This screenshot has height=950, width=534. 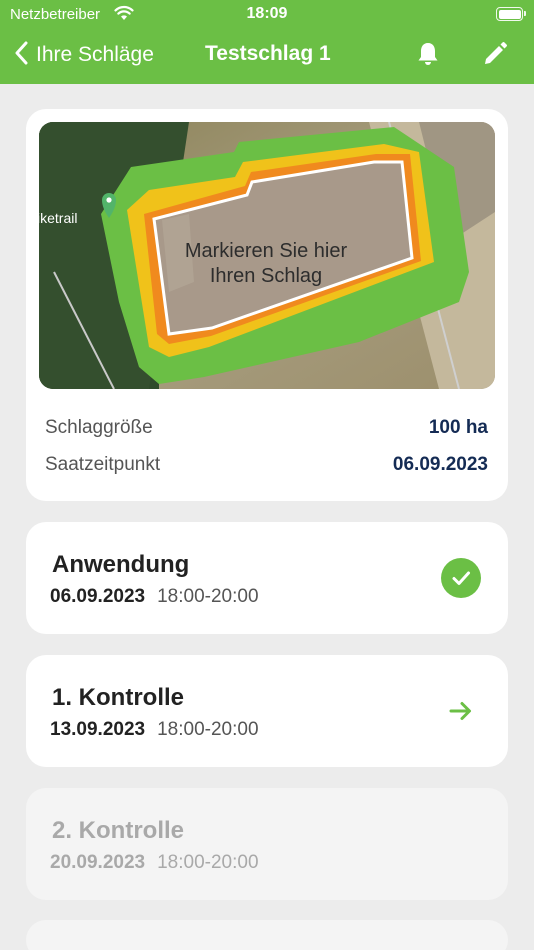 What do you see at coordinates (98, 729) in the screenshot?
I see `step-date: 13.09.2023` at bounding box center [98, 729].